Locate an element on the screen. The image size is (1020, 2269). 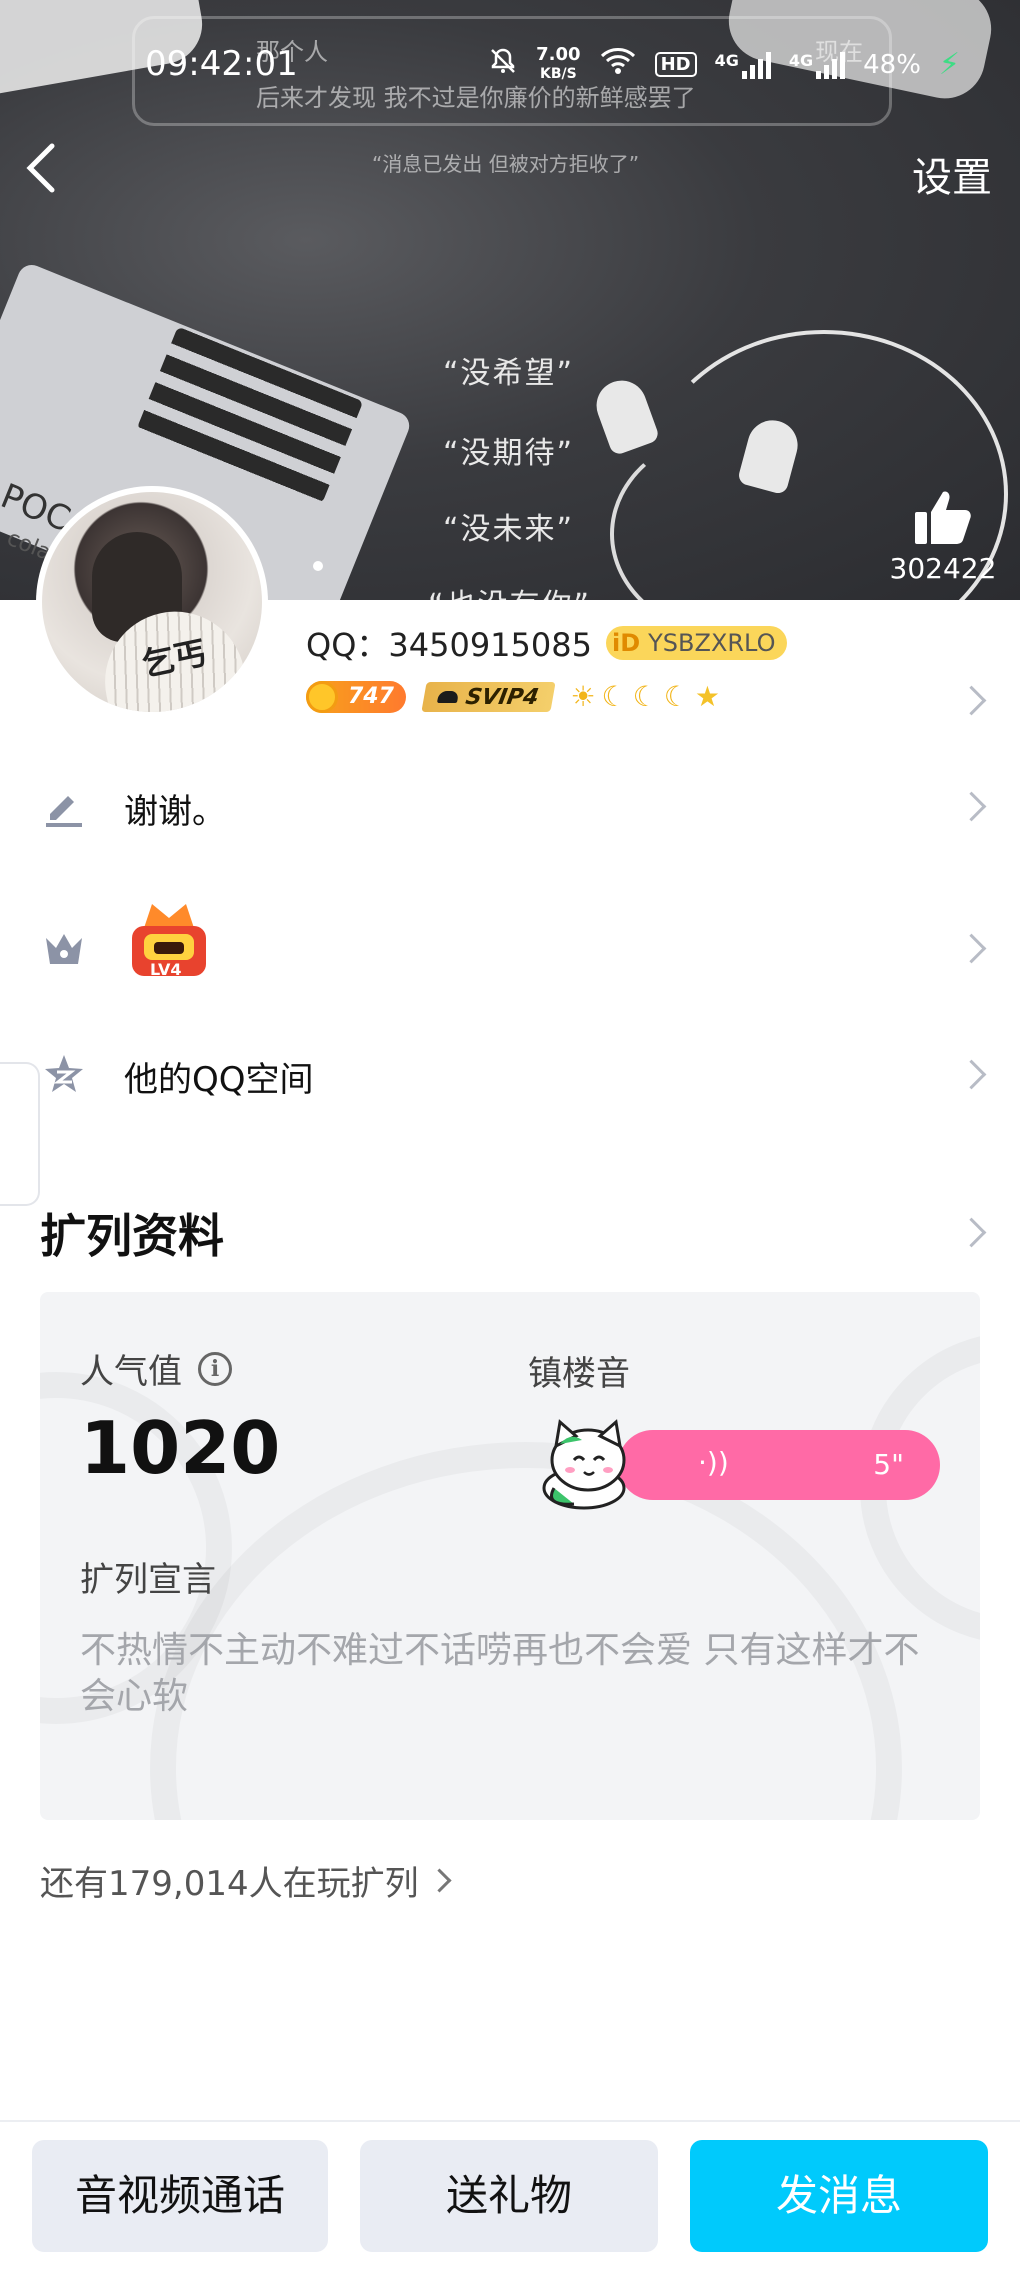
qzone-star-icon is located at coordinates (64, 1074).